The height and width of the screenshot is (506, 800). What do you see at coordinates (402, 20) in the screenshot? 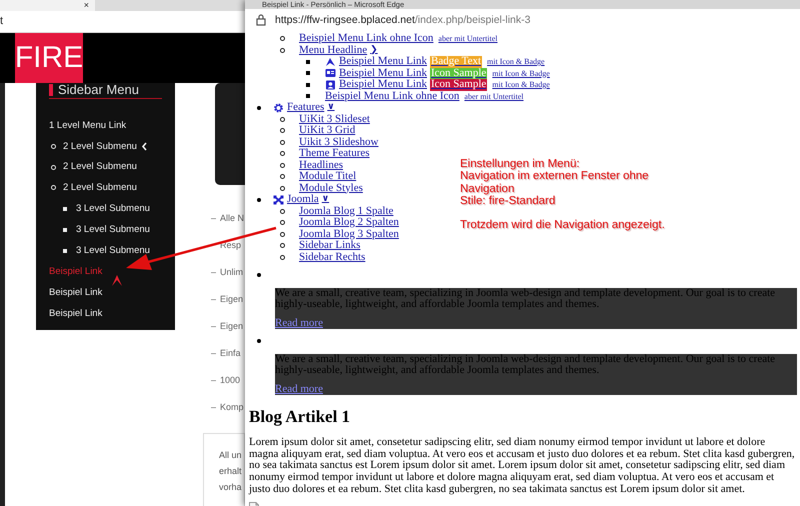
I see `url-text: https://ffw-ringsee.bplaced.net/index.php/beispiel-link-3` at bounding box center [402, 20].